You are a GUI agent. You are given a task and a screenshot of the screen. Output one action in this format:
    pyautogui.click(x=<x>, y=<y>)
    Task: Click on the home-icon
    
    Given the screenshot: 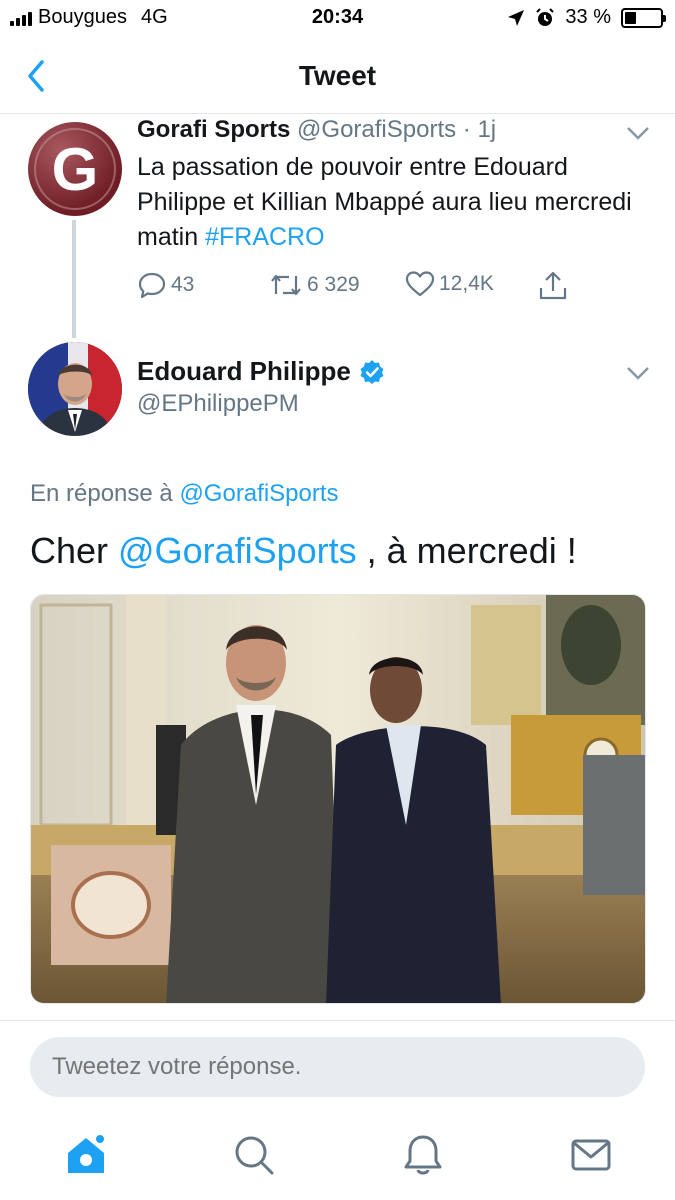 What is the action you would take?
    pyautogui.click(x=86, y=1155)
    